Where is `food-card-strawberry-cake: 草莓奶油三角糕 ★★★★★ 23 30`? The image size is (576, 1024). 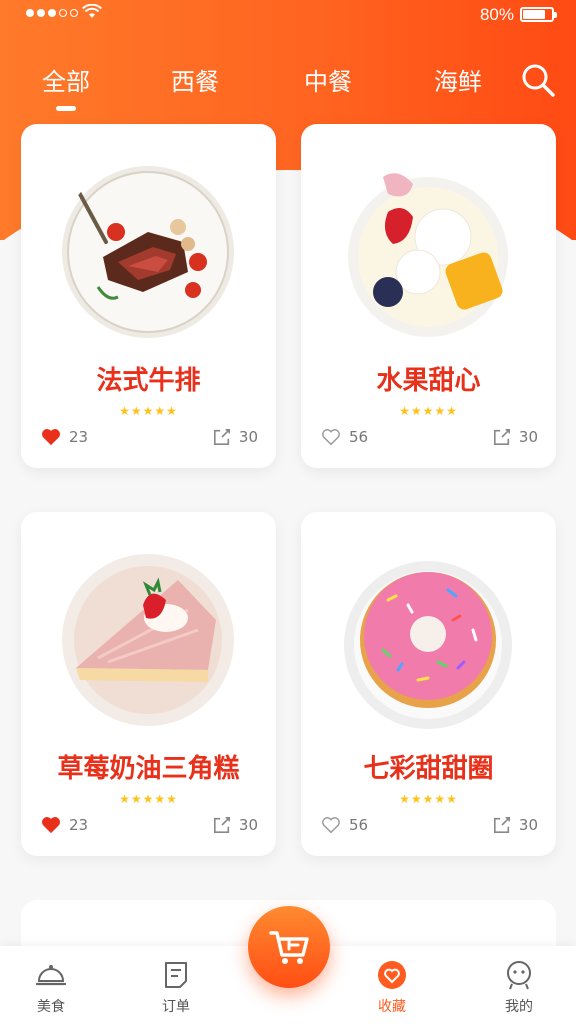
food-card-strawberry-cake: 草莓奶油三角糕 ★★★★★ 23 30 is located at coordinates (148, 684).